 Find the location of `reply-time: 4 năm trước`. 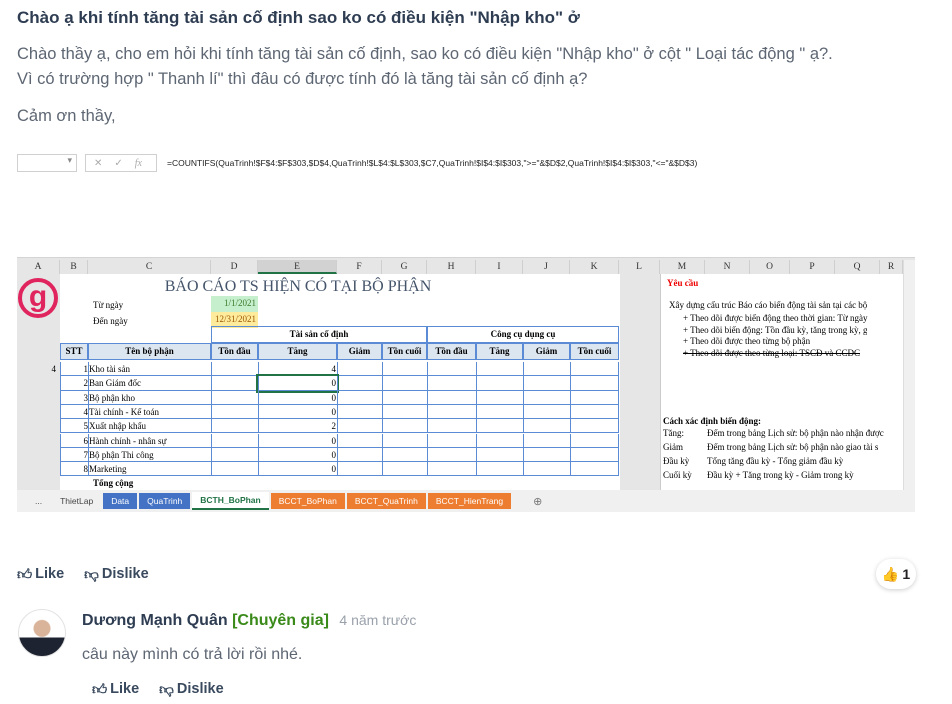

reply-time: 4 năm trước is located at coordinates (378, 620).